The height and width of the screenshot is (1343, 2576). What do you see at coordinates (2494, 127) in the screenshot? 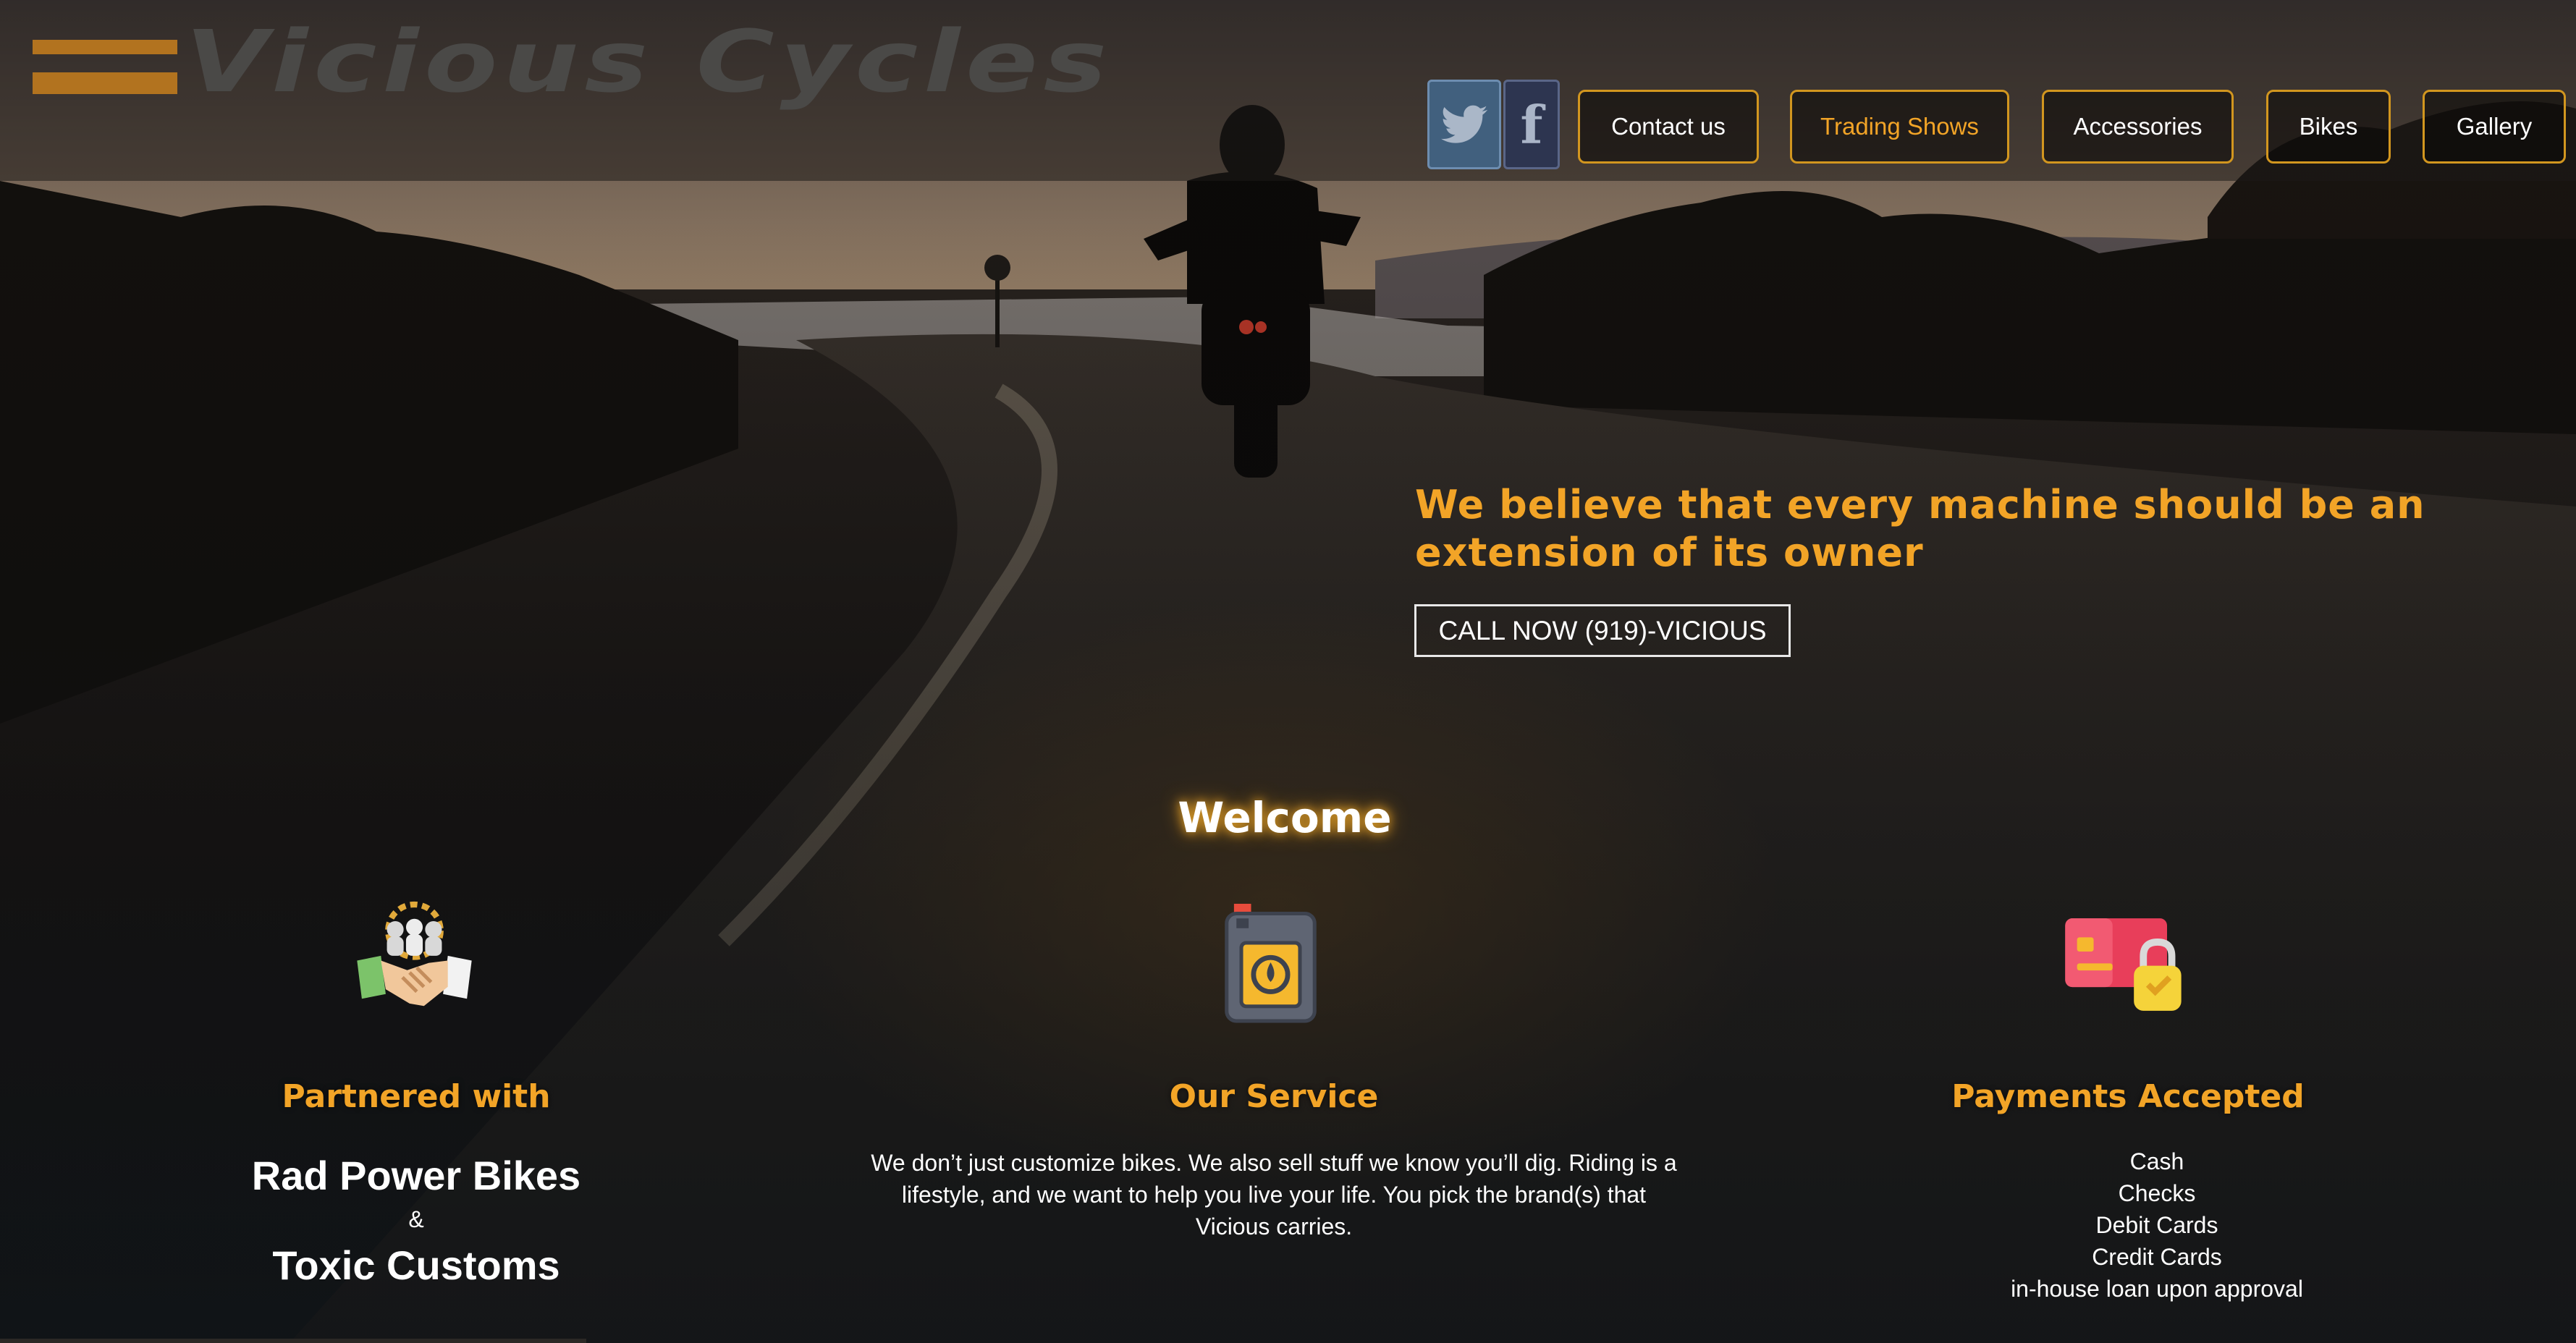
I see `nav-gallery: Gallery` at bounding box center [2494, 127].